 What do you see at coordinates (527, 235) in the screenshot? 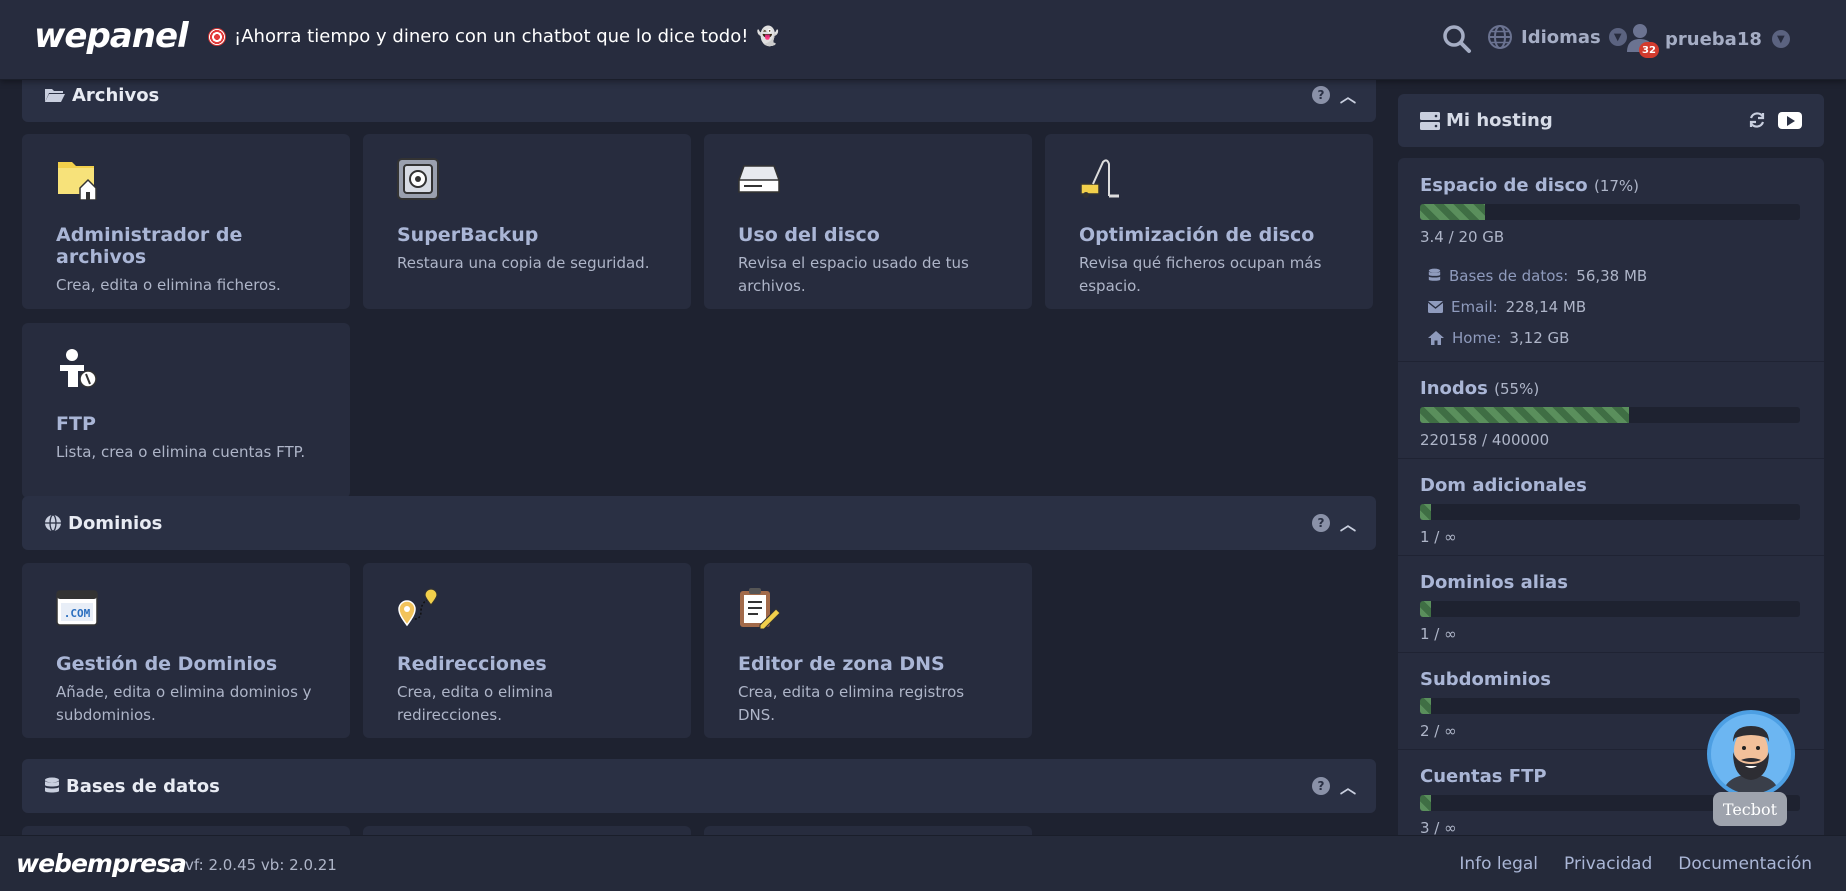
I see `card-title: SuperBackup` at bounding box center [527, 235].